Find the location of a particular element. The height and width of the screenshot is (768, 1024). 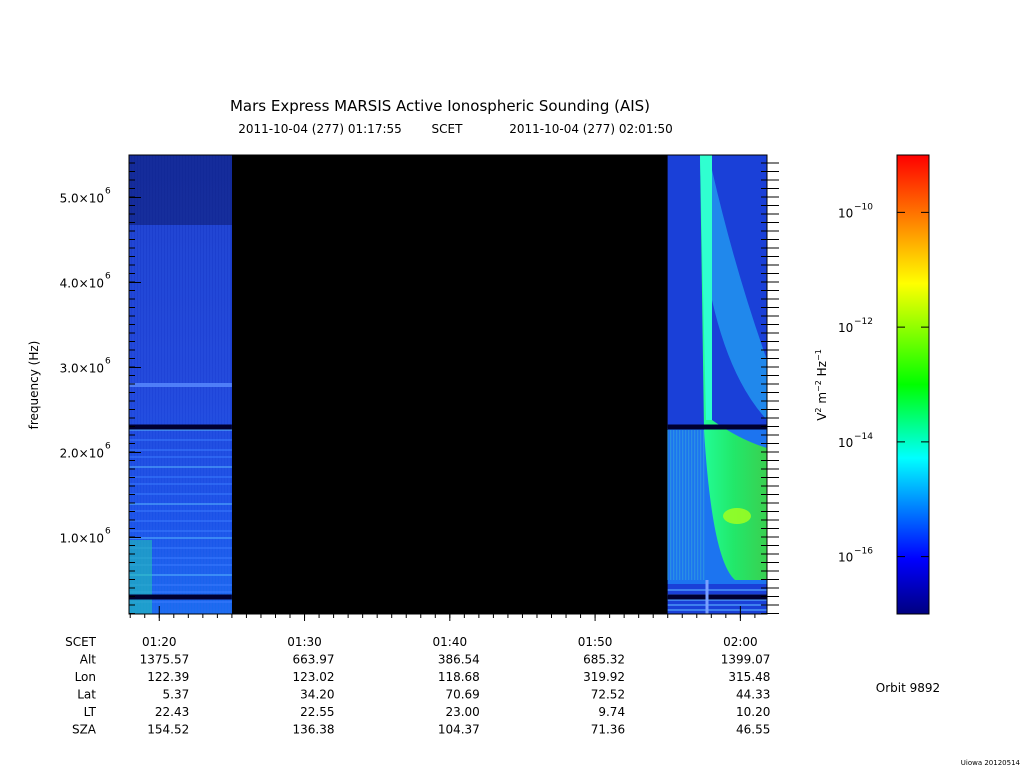

band is located at coordinates (180, 385).